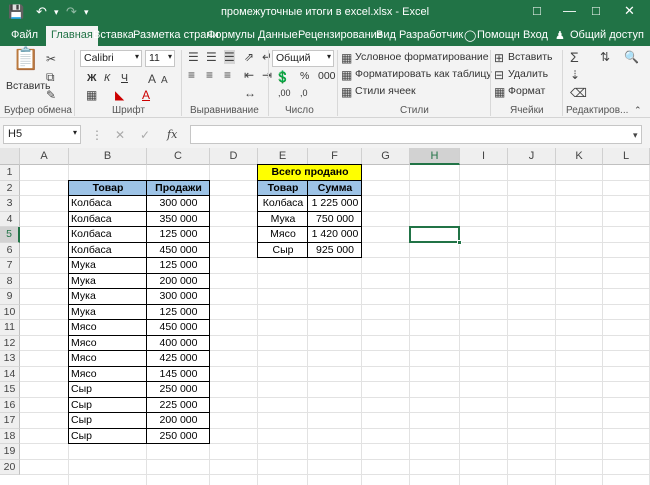 The width and height of the screenshot is (650, 485). What do you see at coordinates (10, 405) in the screenshot?
I see `row-header-16: 16` at bounding box center [10, 405].